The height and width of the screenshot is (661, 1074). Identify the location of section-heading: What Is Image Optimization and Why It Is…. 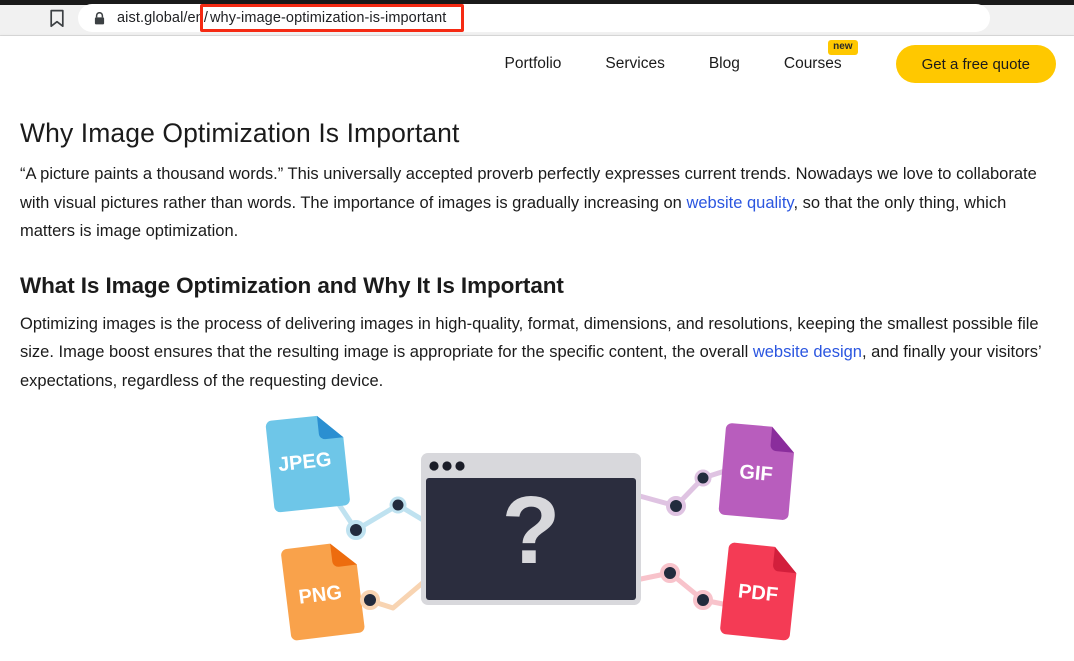
(292, 285).